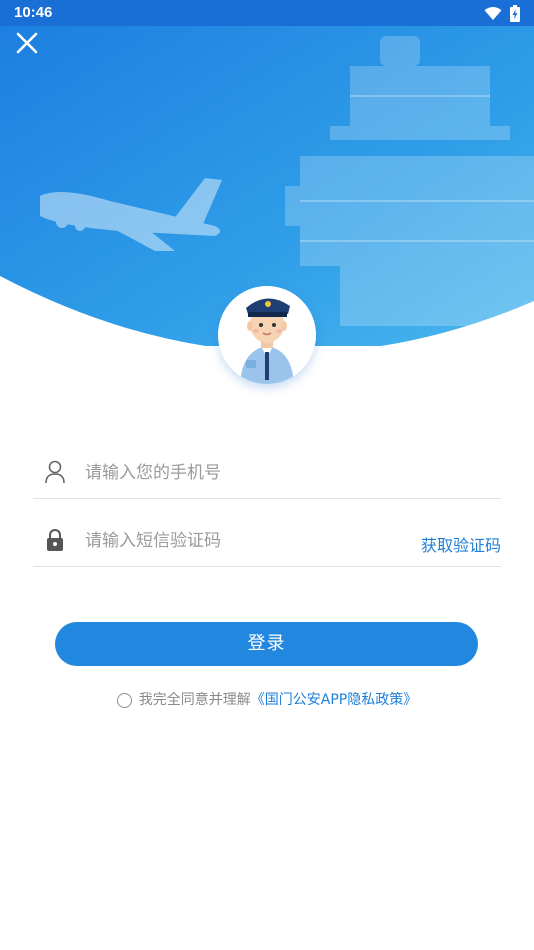 Image resolution: width=534 pixels, height=950 pixels. I want to click on status-bar: 10:46, so click(267, 13).